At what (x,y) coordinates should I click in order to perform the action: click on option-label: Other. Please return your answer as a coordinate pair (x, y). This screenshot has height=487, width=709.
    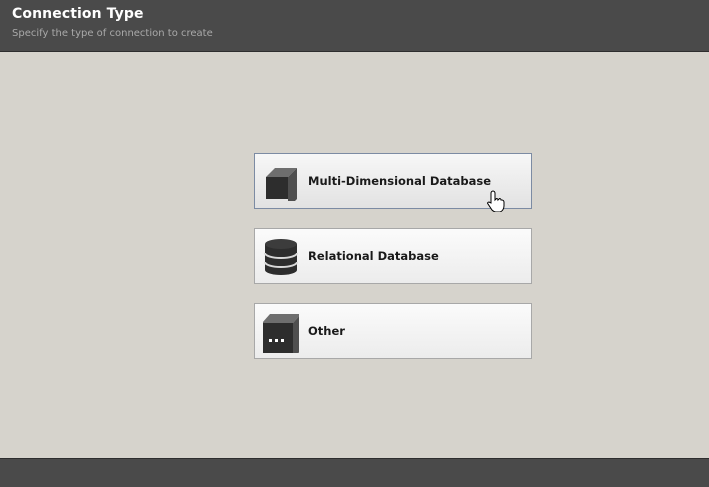
    Looking at the image, I should click on (326, 331).